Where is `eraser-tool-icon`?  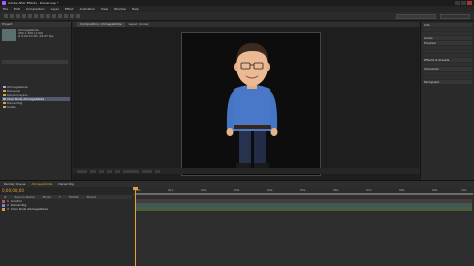
eraser-tool-icon is located at coordinates (72, 16).